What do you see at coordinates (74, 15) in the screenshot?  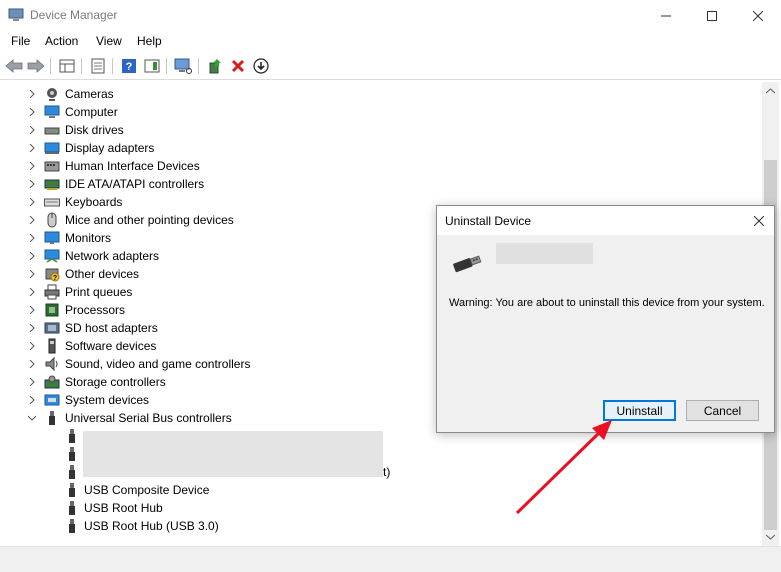 I see `window-title: Device Manager` at bounding box center [74, 15].